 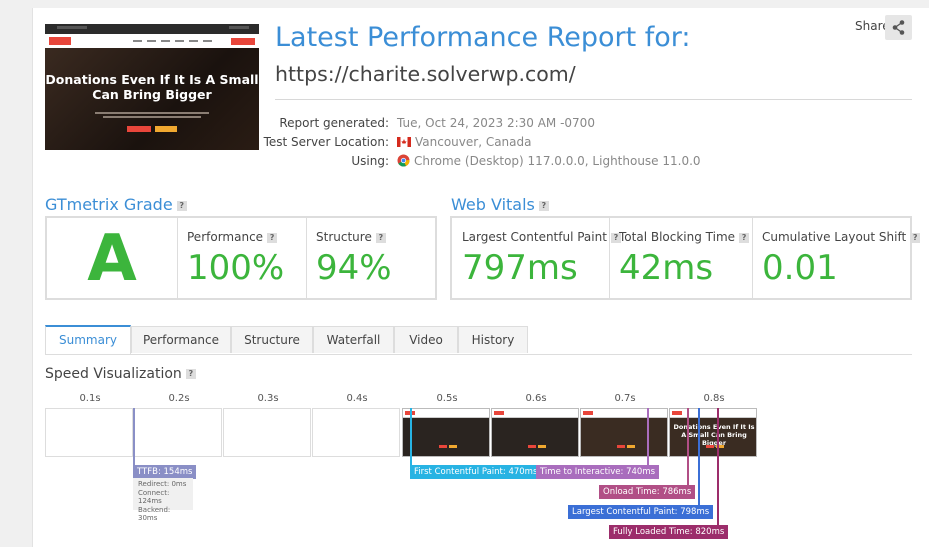 I want to click on ttfb-redirect: Redirect: 0ms, so click(x=162, y=484).